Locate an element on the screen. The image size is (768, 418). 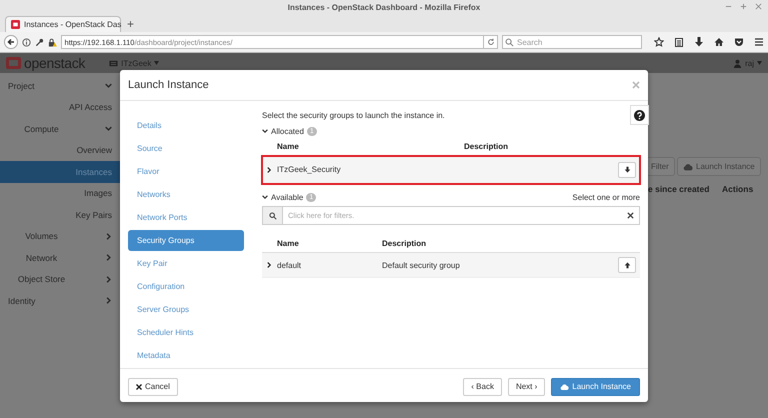
wizard-step: Details is located at coordinates (186, 125).